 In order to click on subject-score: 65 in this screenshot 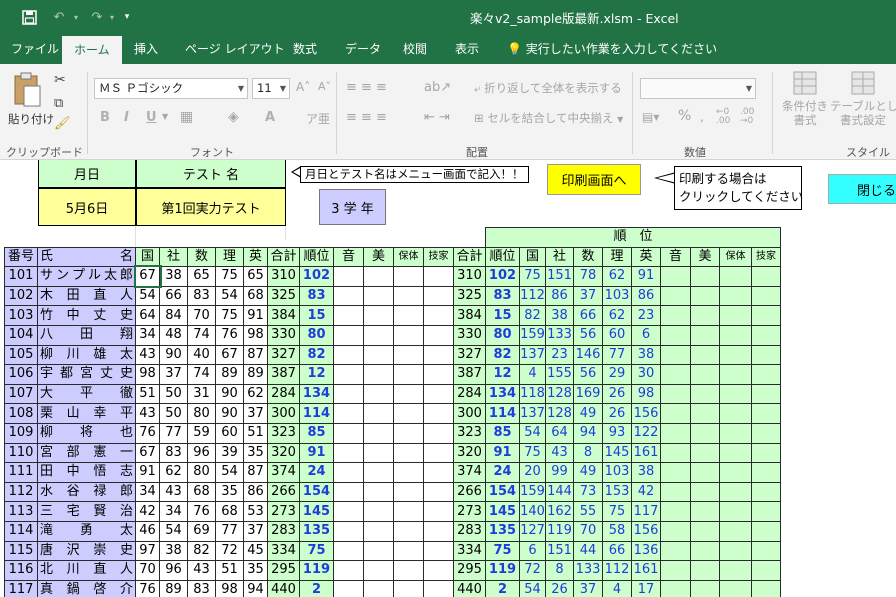, I will do `click(201, 276)`.